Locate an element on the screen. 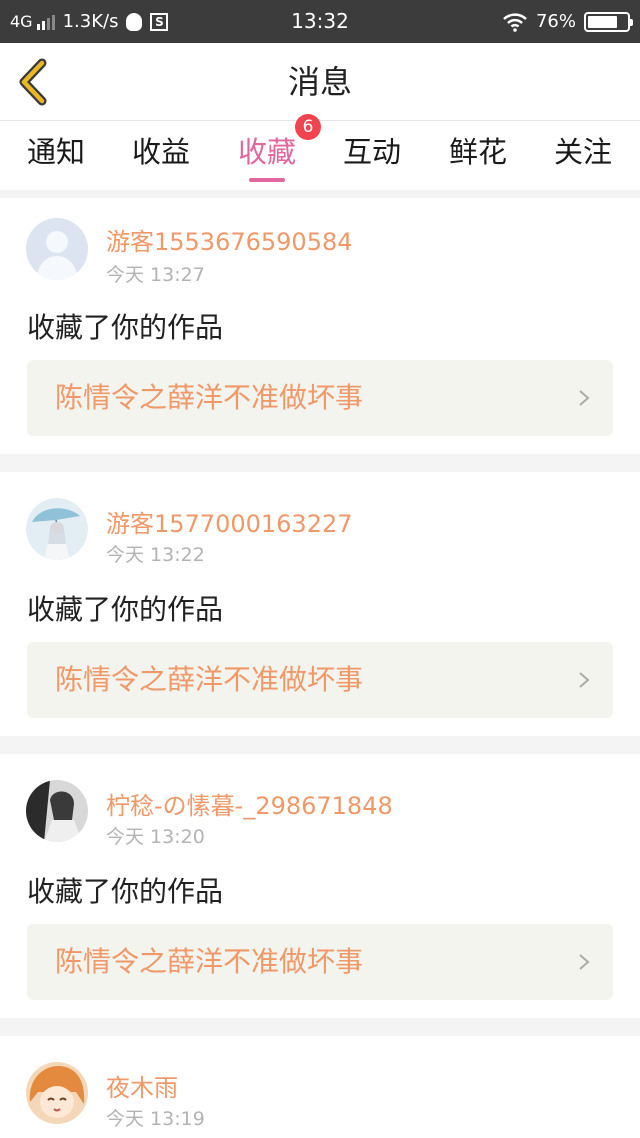  status-bar: 4G 1.3K/s S 13:32 76% is located at coordinates (320, 21).